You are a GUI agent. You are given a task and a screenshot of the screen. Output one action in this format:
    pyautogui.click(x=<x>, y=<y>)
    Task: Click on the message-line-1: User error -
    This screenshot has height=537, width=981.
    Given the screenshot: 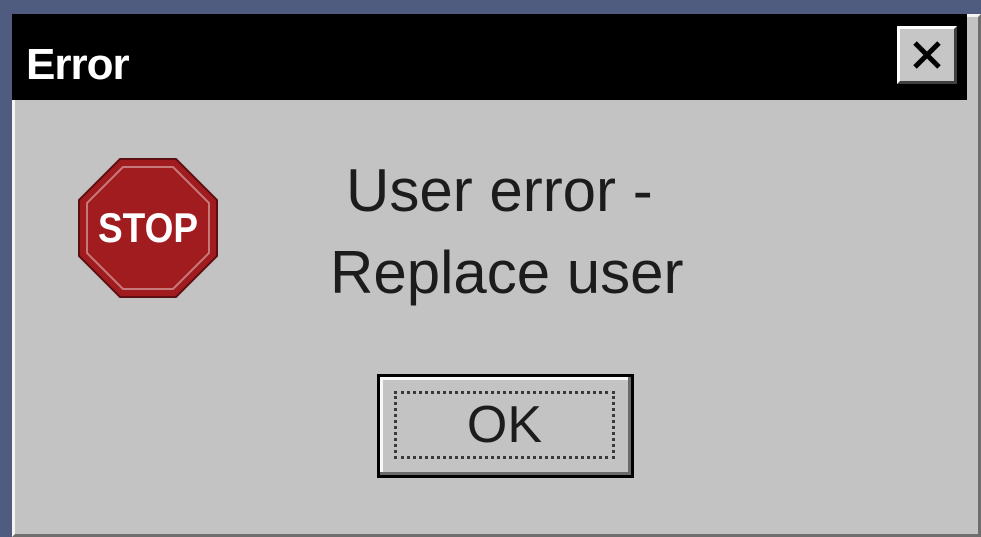 What is the action you would take?
    pyautogui.click(x=499, y=190)
    